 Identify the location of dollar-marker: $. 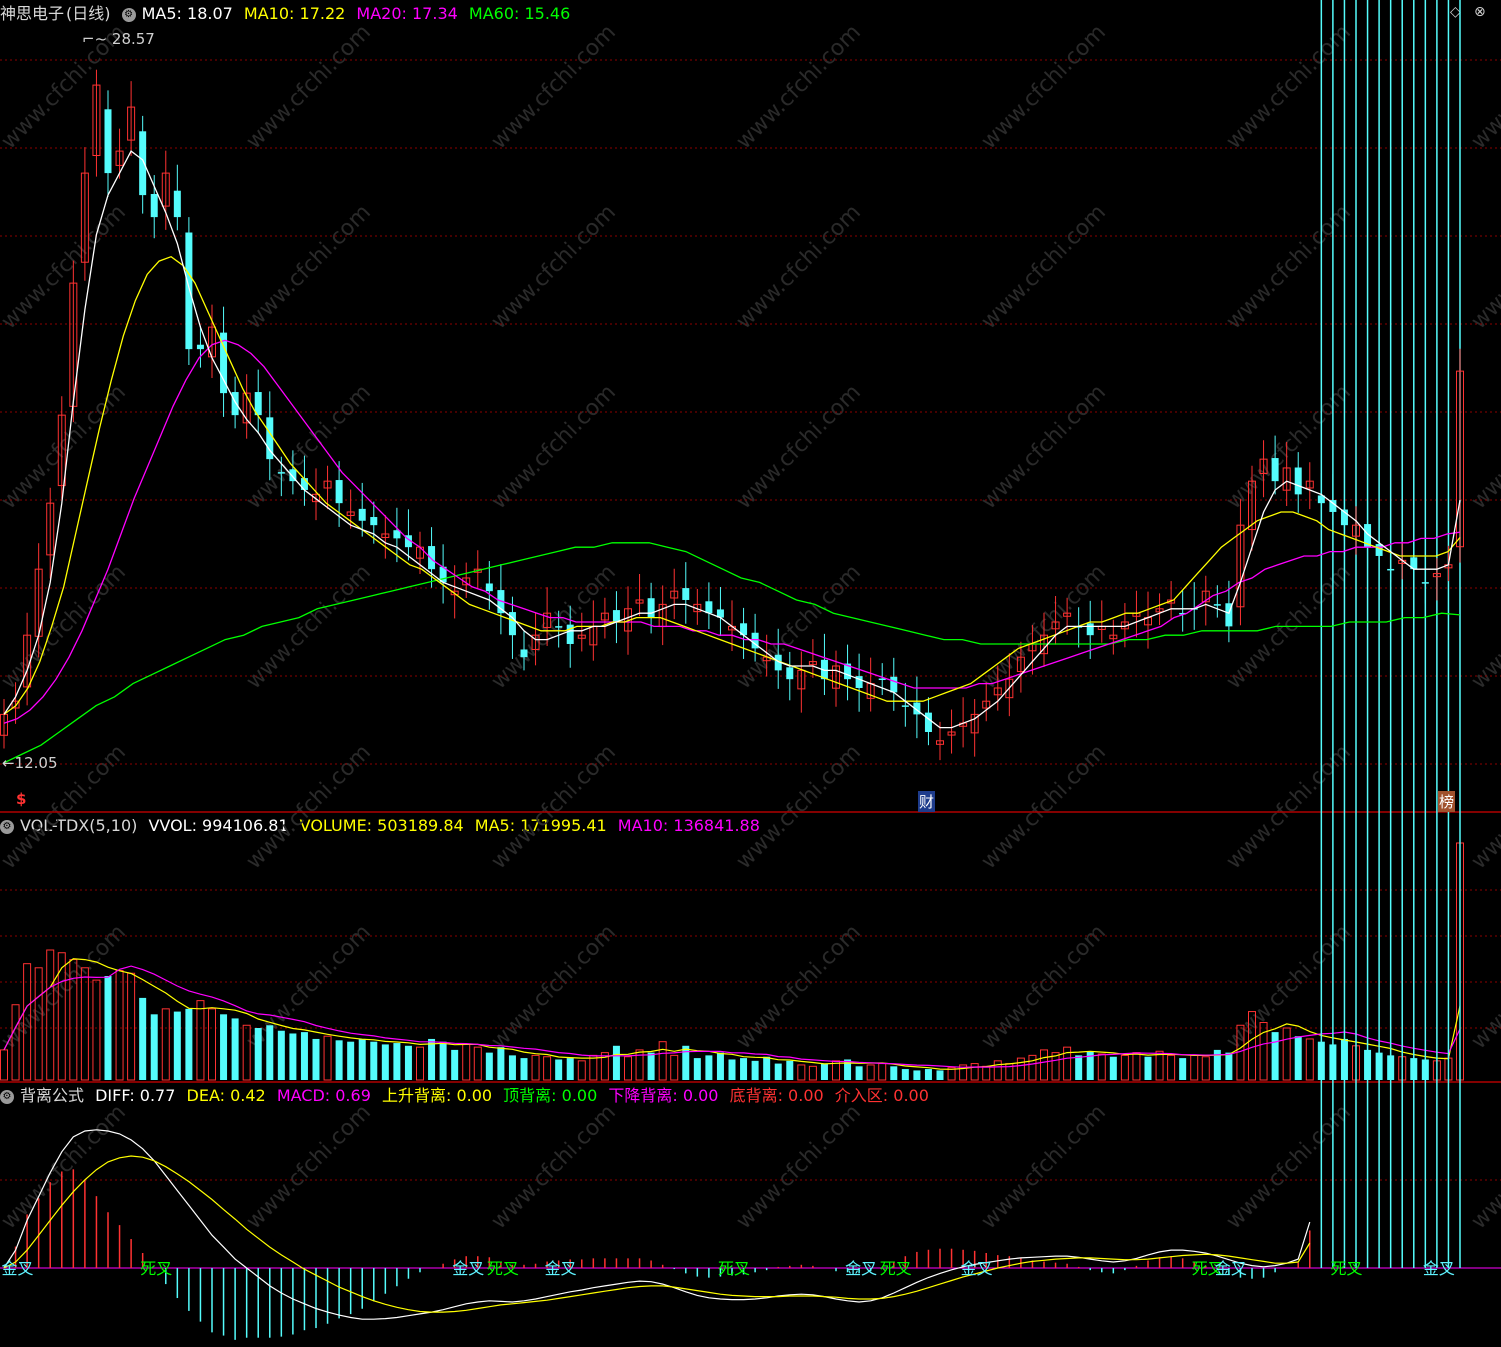
(21, 799).